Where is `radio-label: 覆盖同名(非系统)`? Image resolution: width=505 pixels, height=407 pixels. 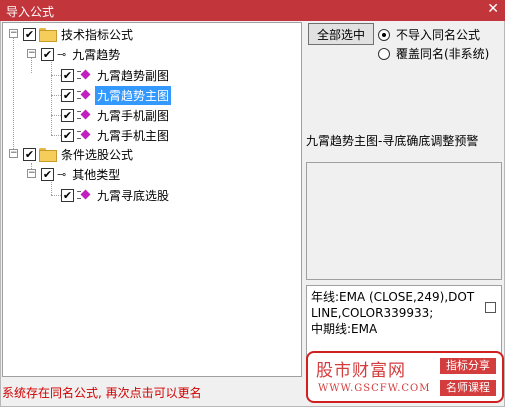
radio-label: 覆盖同名(非系统) is located at coordinates (442, 53).